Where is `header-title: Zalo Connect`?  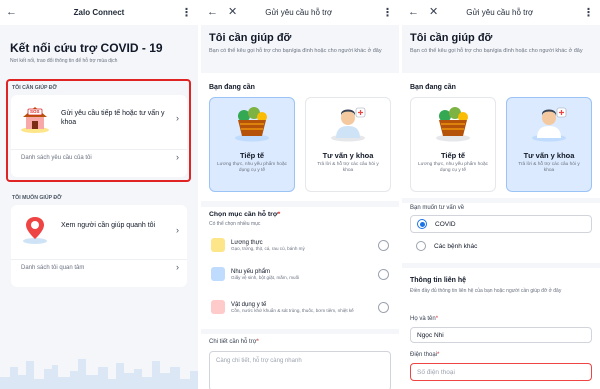 header-title: Zalo Connect is located at coordinates (99, 12).